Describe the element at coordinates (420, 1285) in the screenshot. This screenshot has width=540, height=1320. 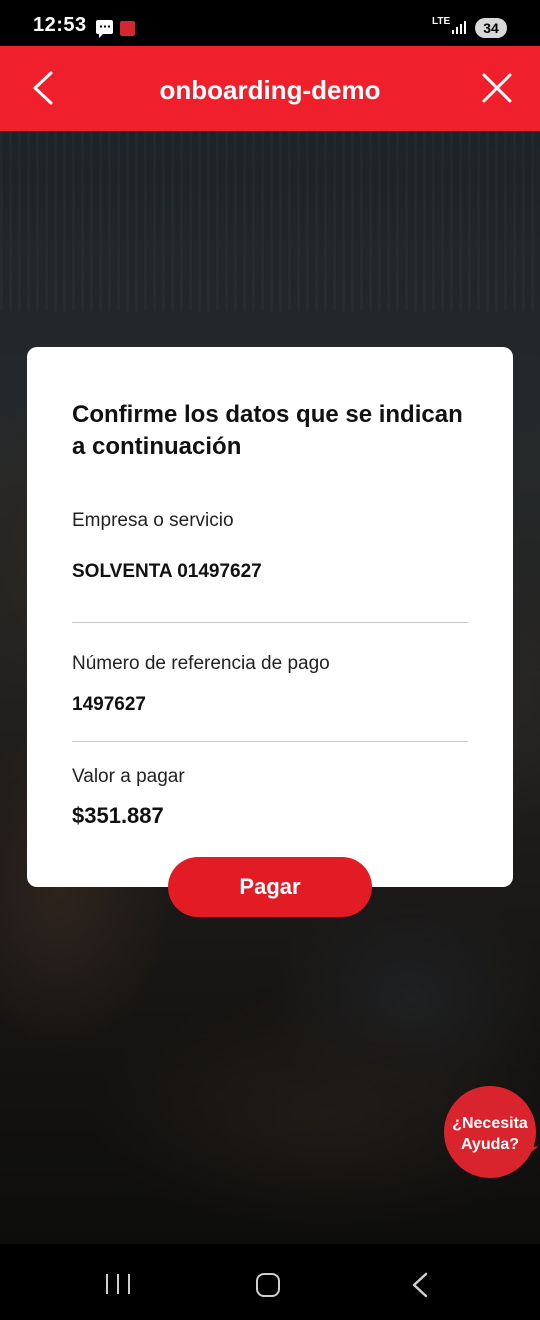
I see `back-icon` at that location.